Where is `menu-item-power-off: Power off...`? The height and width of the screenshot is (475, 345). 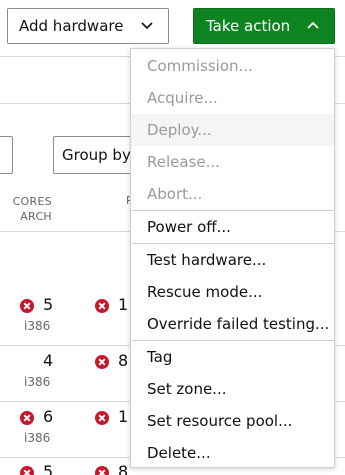
menu-item-power-off: Power off... is located at coordinates (232, 227).